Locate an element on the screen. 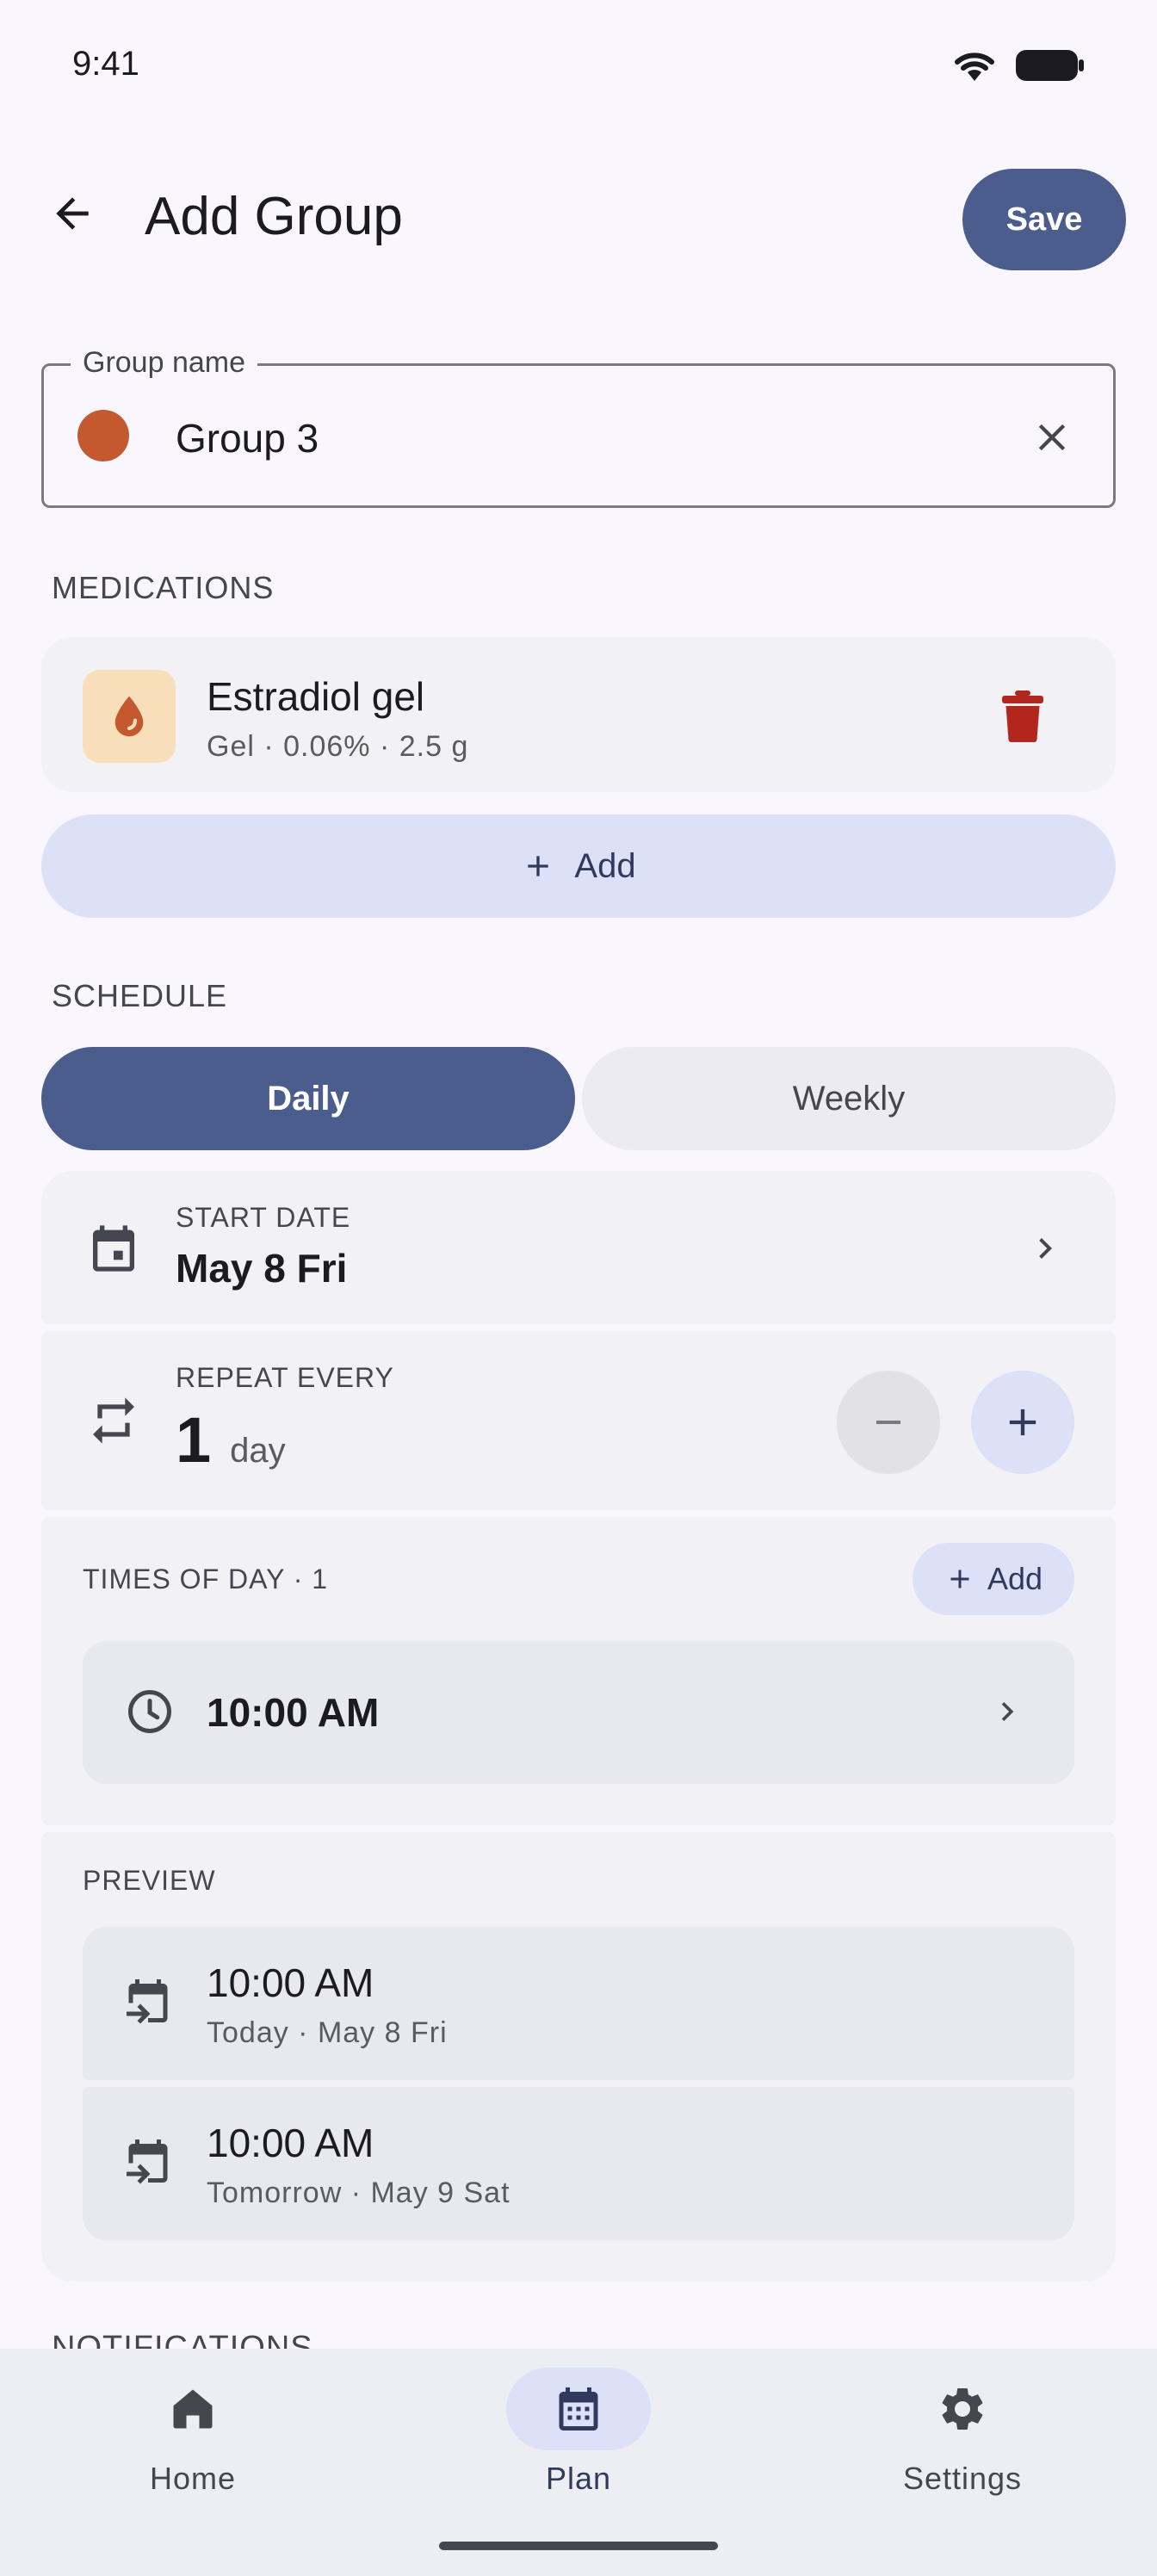 The image size is (1157, 2576). nav-item-home: Home is located at coordinates (193, 2432).